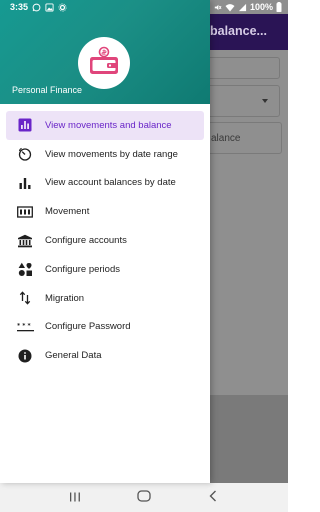 This screenshot has height=512, width=320. I want to click on background-button-text: alance, so click(226, 138).